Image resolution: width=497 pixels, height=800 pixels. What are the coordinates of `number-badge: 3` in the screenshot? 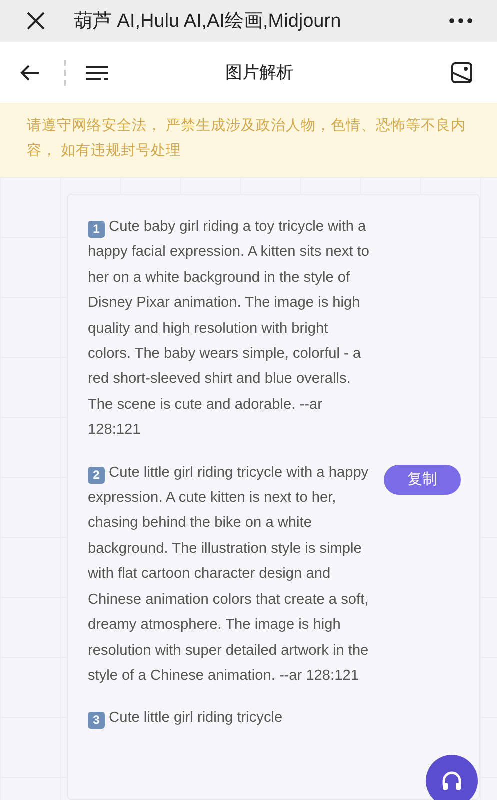 It's located at (96, 721).